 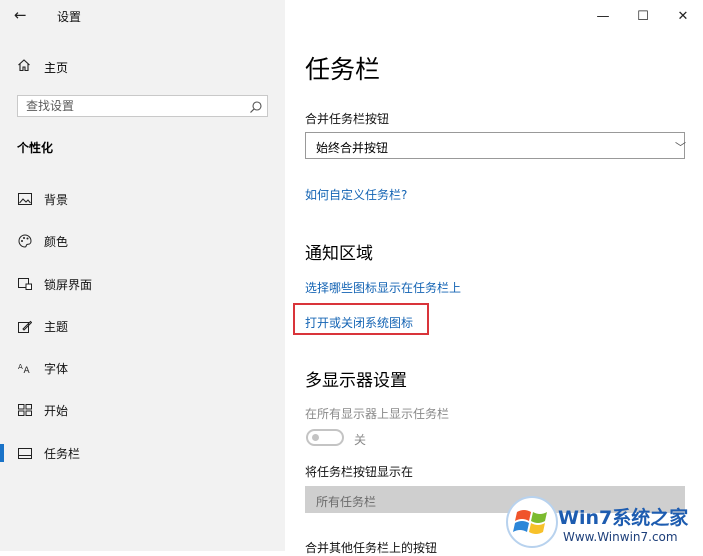 What do you see at coordinates (680, 147) in the screenshot?
I see `chevron-down-icon: ﹀` at bounding box center [680, 147].